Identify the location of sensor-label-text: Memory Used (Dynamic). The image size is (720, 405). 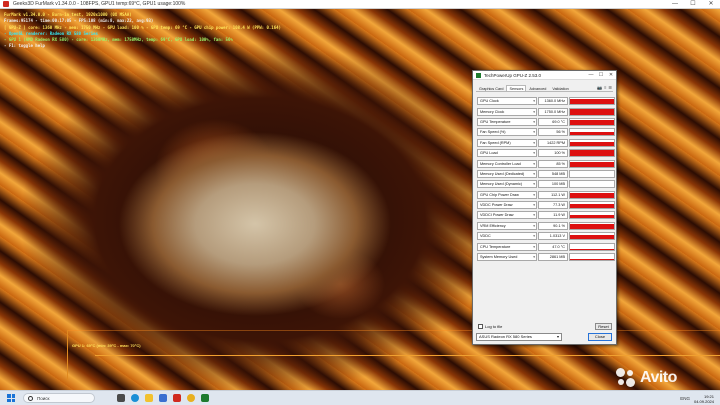
(501, 184).